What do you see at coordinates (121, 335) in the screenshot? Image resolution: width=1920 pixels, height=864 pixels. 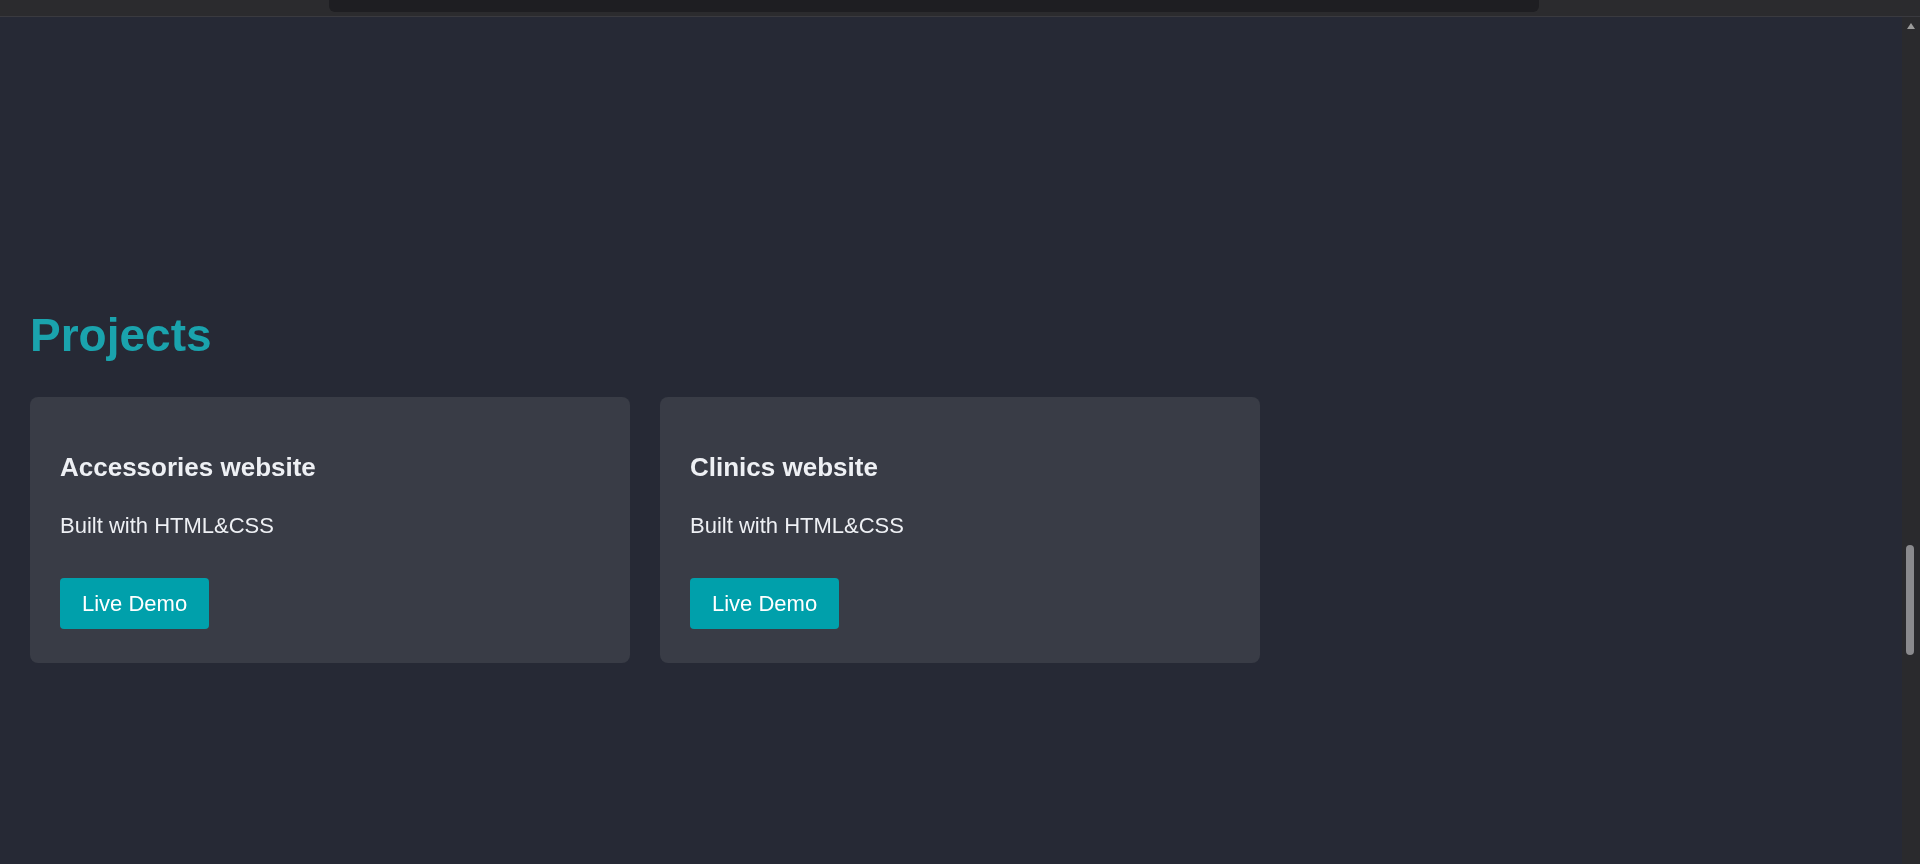 I see `section-heading: Projects` at bounding box center [121, 335].